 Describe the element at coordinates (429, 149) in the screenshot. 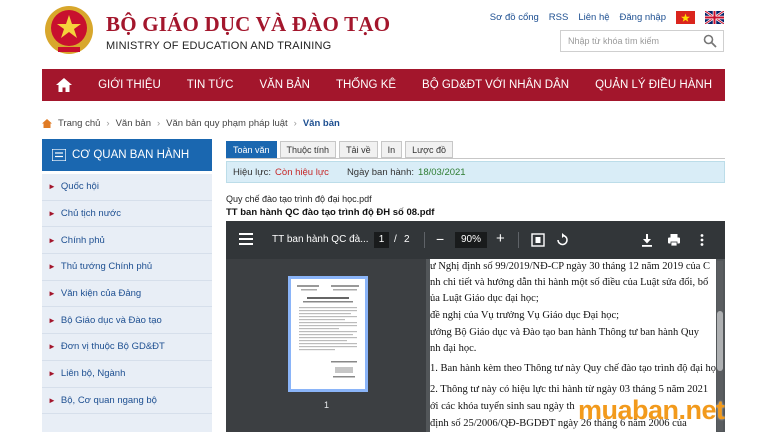

I see `tab-diagram: Lược đồ` at that location.